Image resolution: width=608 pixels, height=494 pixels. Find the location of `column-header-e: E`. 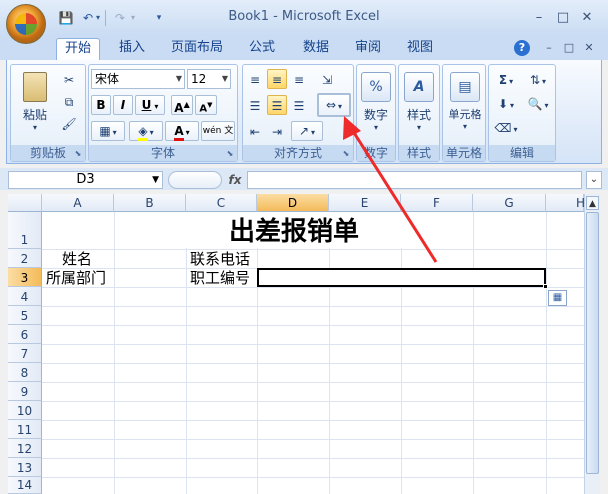

column-header-e: E is located at coordinates (365, 203).